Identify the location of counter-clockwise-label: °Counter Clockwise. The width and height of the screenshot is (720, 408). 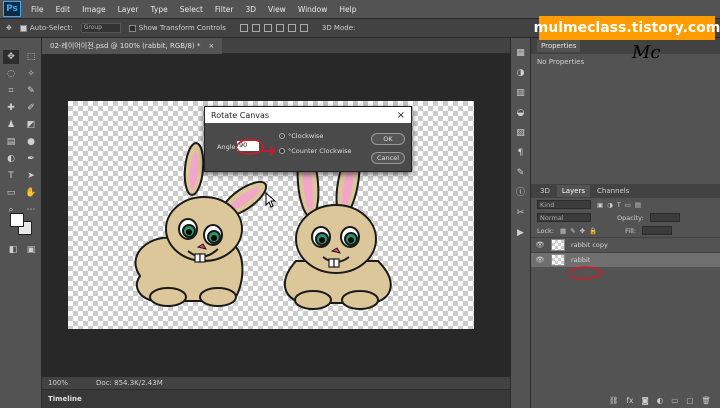
(320, 151).